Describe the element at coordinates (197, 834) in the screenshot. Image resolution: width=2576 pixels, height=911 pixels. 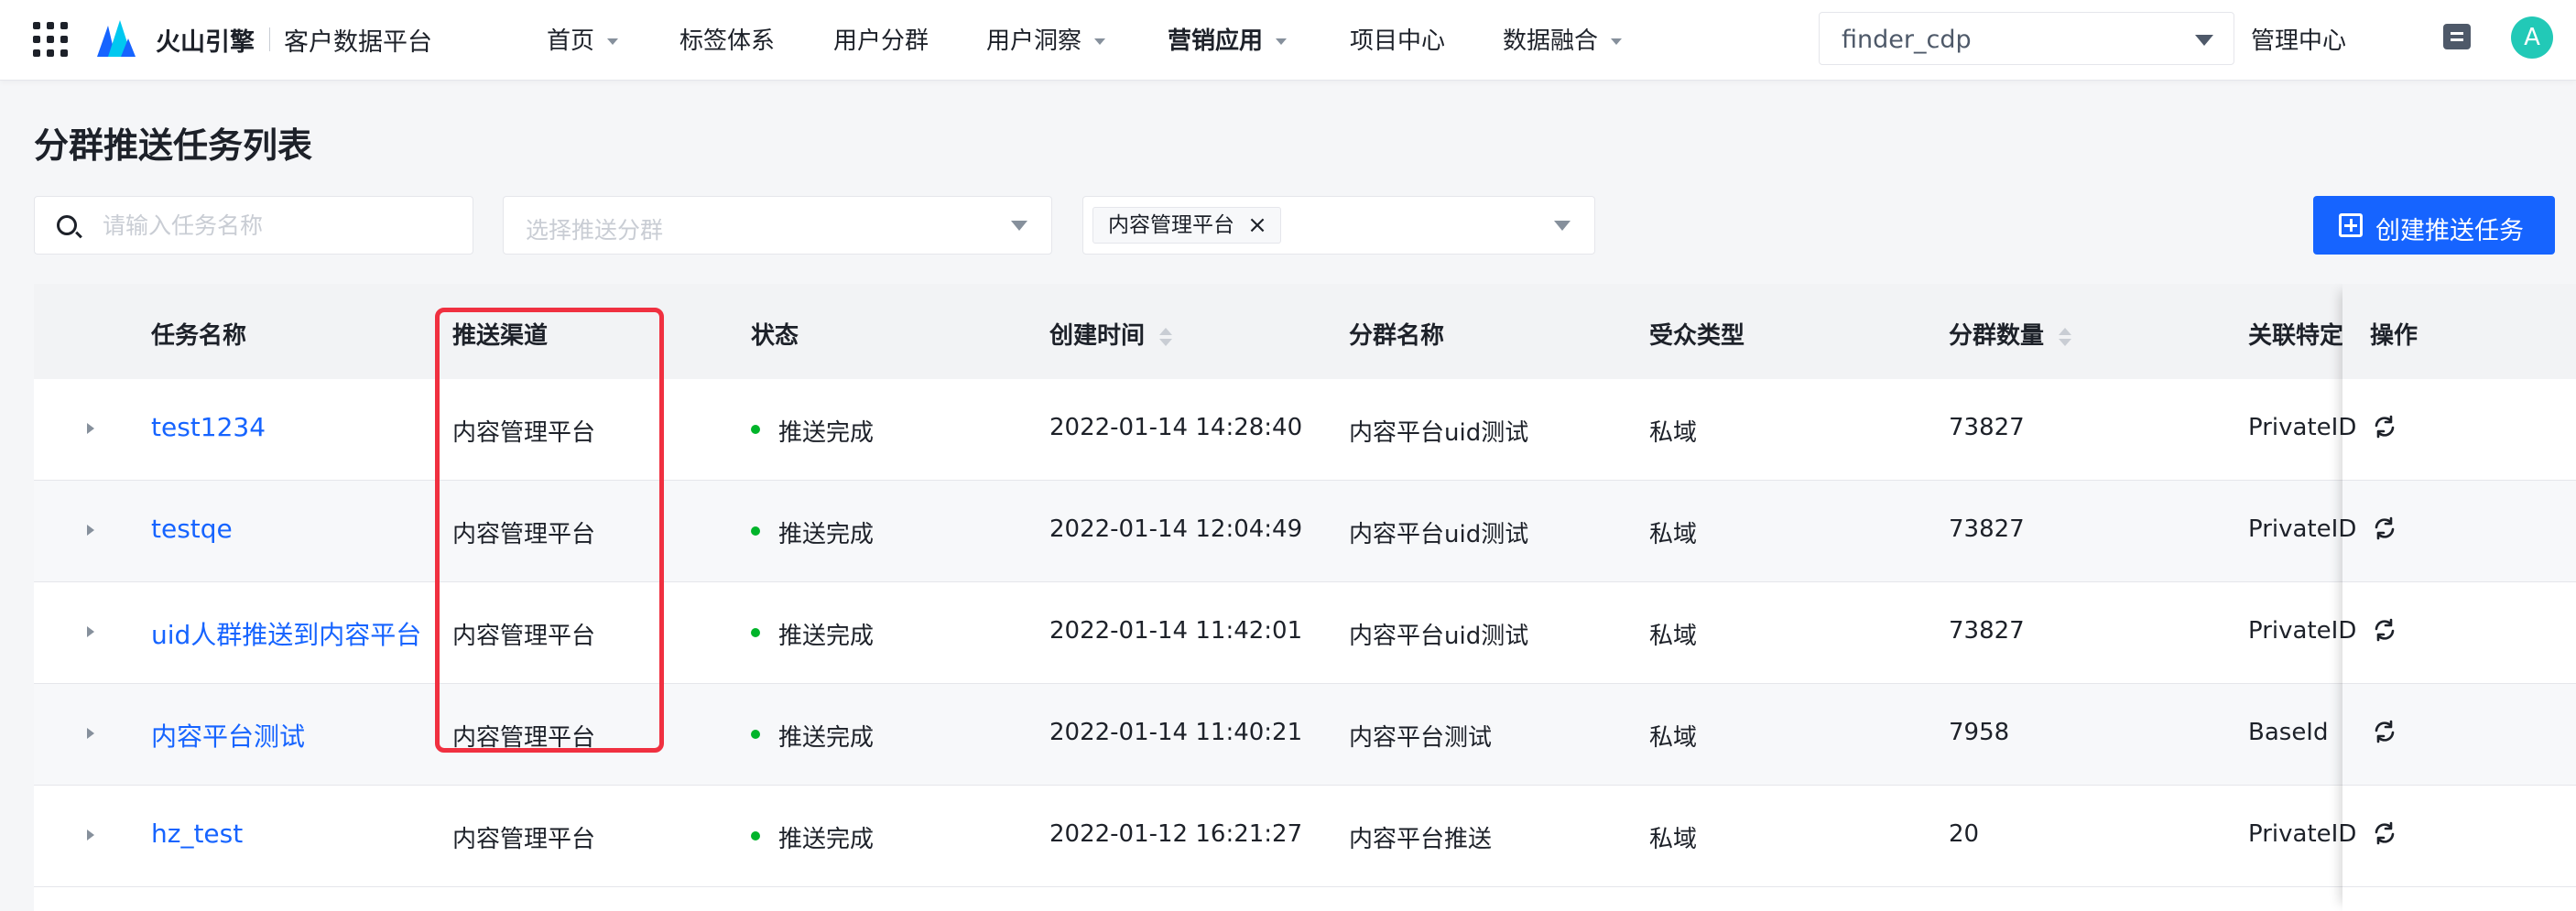
I see `task-name-link: hz_test` at that location.